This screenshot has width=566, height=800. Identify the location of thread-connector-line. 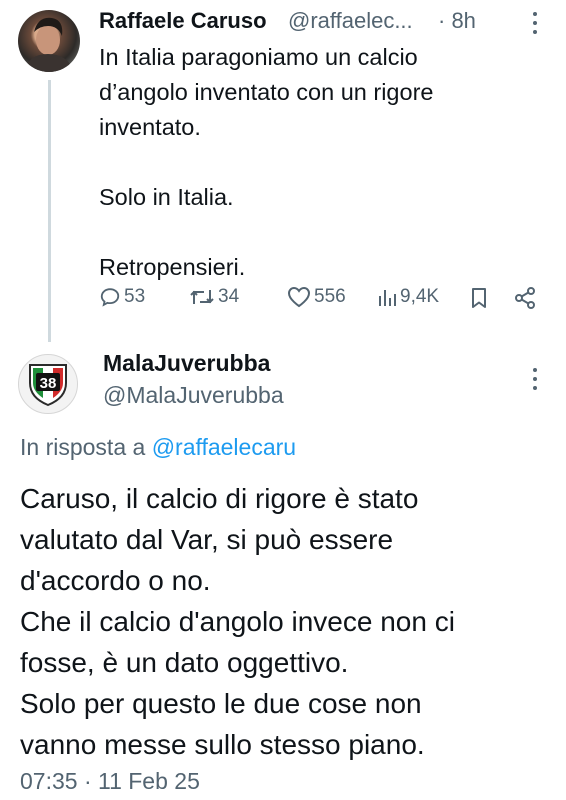
(49, 211).